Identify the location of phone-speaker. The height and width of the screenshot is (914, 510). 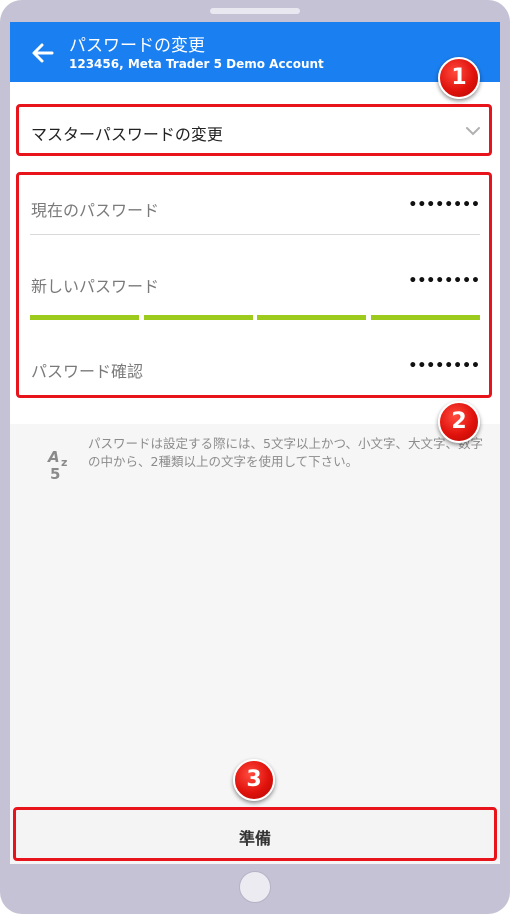
(255, 11).